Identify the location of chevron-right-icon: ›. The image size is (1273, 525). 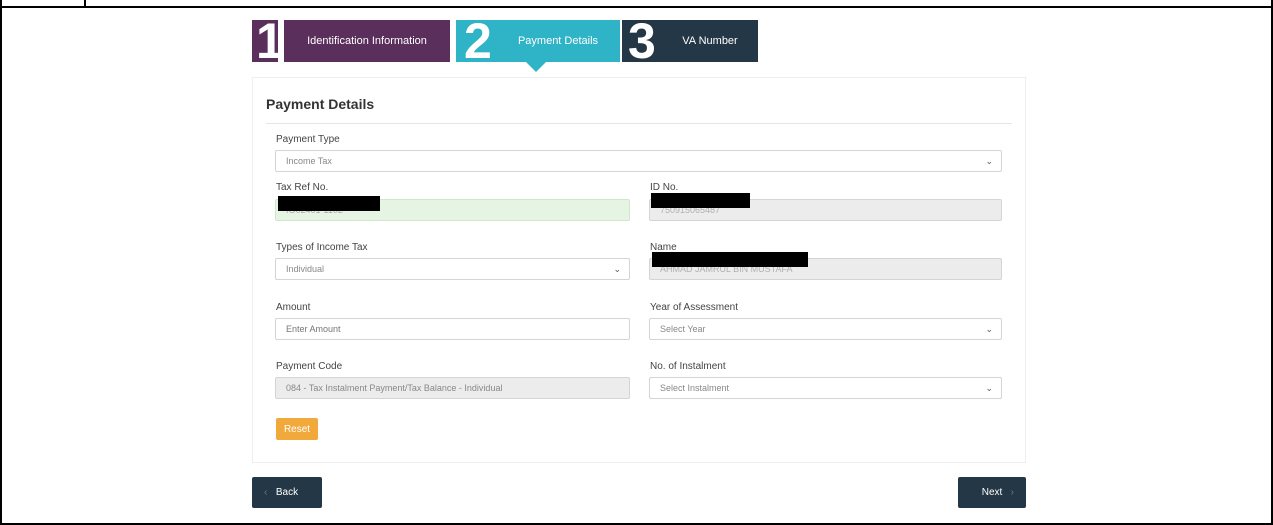
(1012, 492).